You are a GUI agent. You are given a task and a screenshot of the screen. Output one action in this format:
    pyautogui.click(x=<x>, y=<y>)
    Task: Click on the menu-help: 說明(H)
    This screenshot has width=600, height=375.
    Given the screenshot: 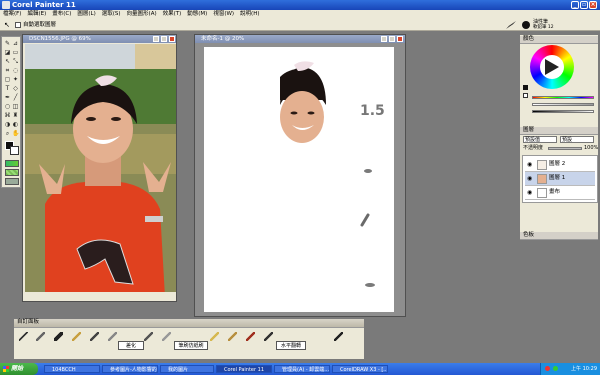 What is the action you would take?
    pyautogui.click(x=249, y=14)
    